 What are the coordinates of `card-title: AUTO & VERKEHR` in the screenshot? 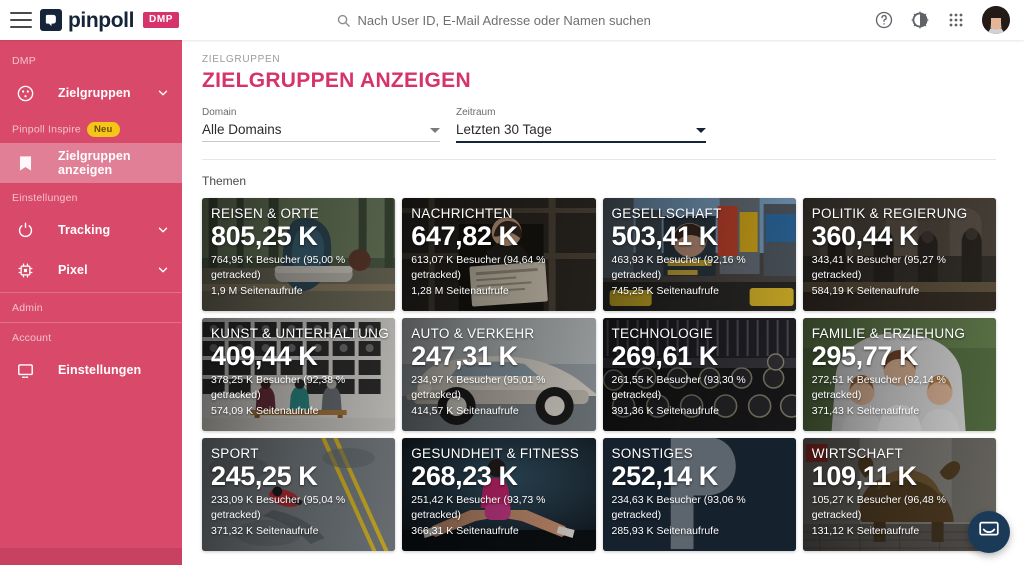 It's located at (473, 333).